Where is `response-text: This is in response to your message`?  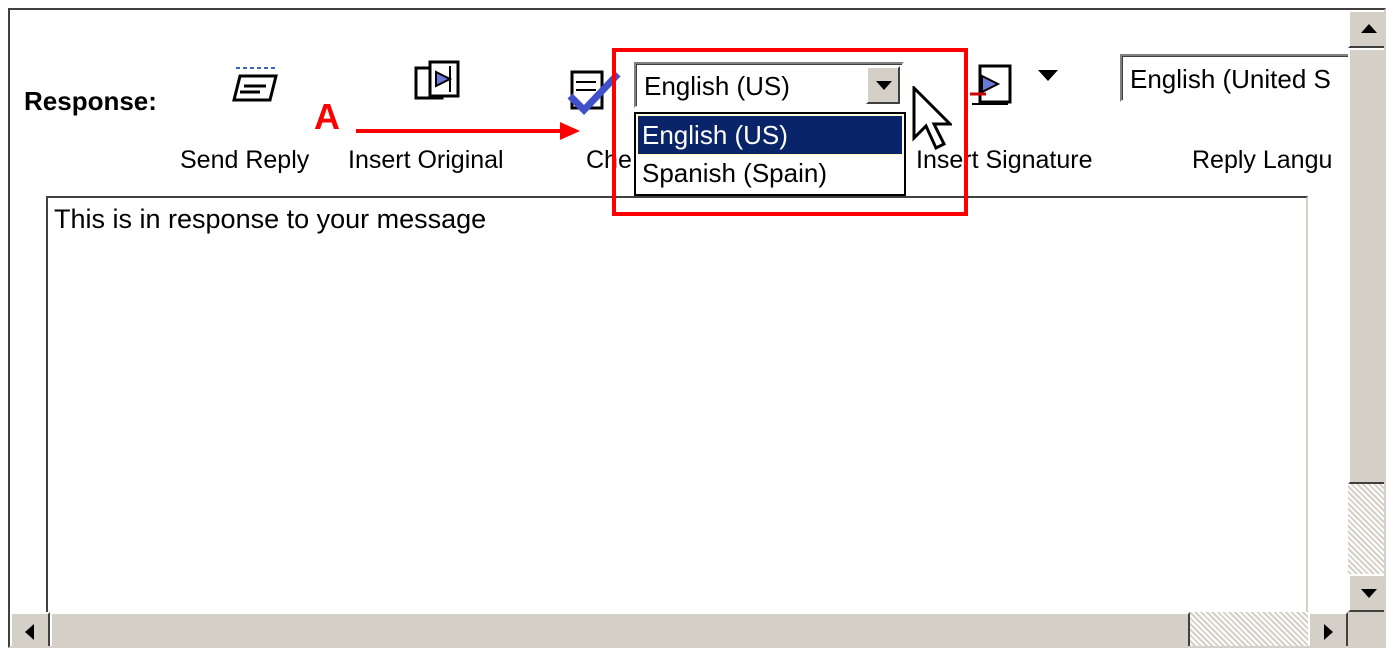
response-text: This is in response to your message is located at coordinates (270, 219).